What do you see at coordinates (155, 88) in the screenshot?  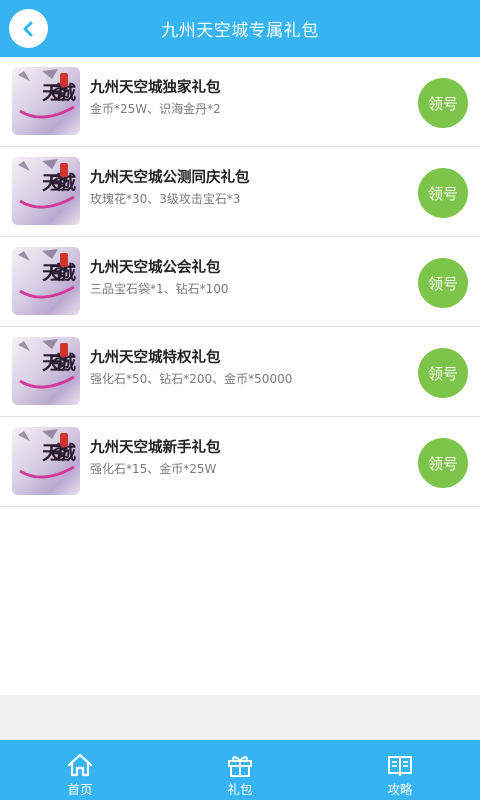 I see `gift-title: 九州天空城独家礼包` at bounding box center [155, 88].